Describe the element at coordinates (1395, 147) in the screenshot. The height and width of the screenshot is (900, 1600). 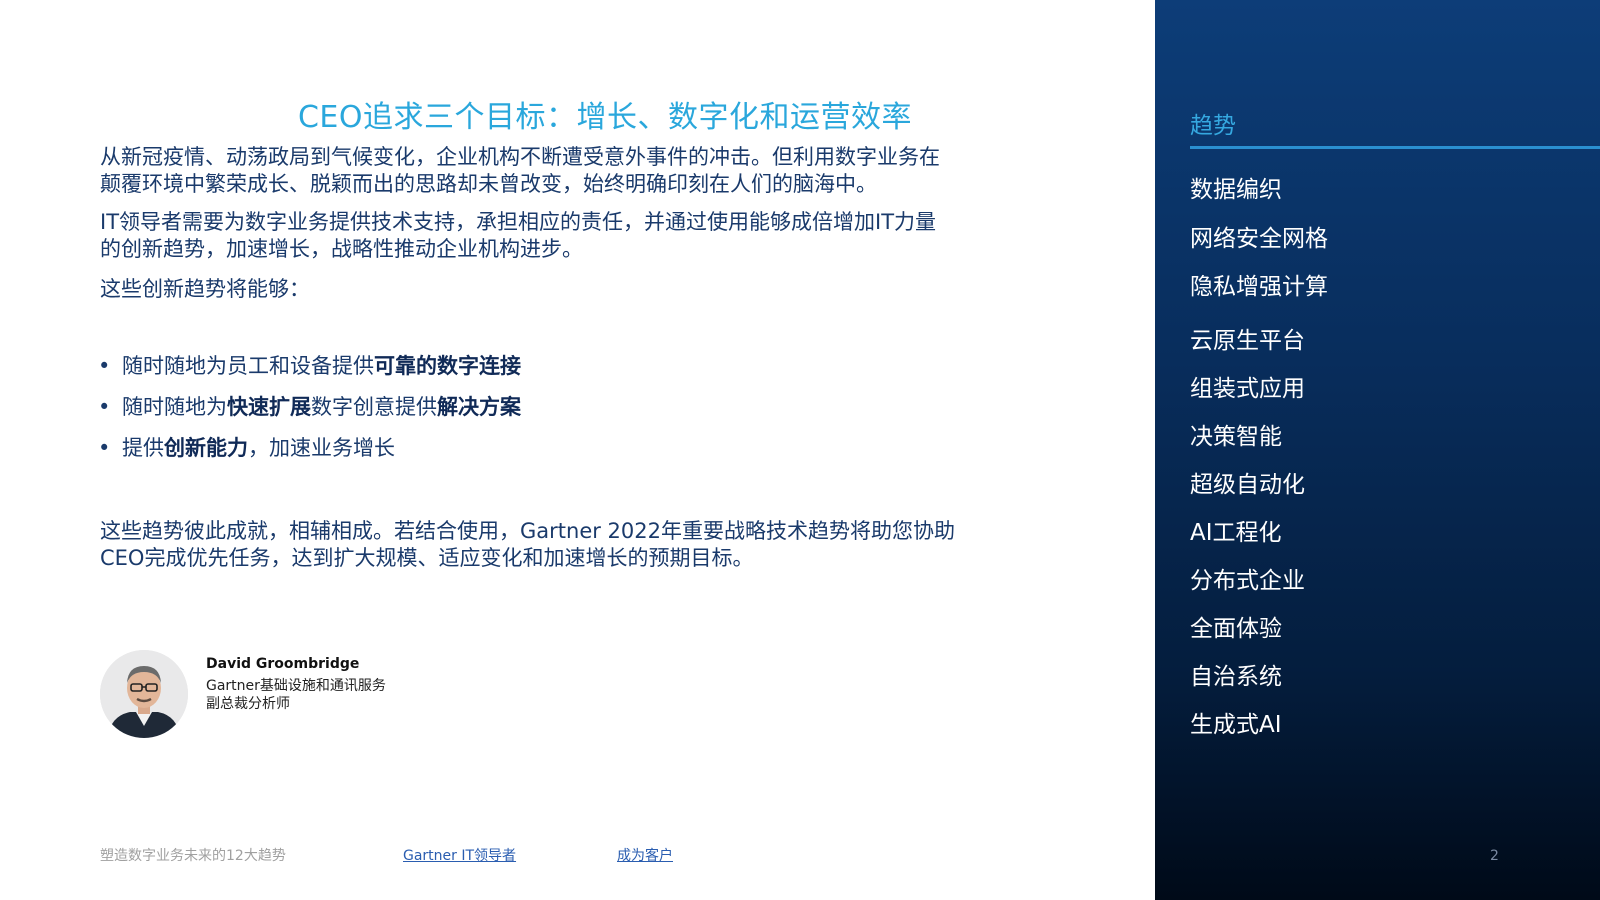
I see `sidebar-divider` at that location.